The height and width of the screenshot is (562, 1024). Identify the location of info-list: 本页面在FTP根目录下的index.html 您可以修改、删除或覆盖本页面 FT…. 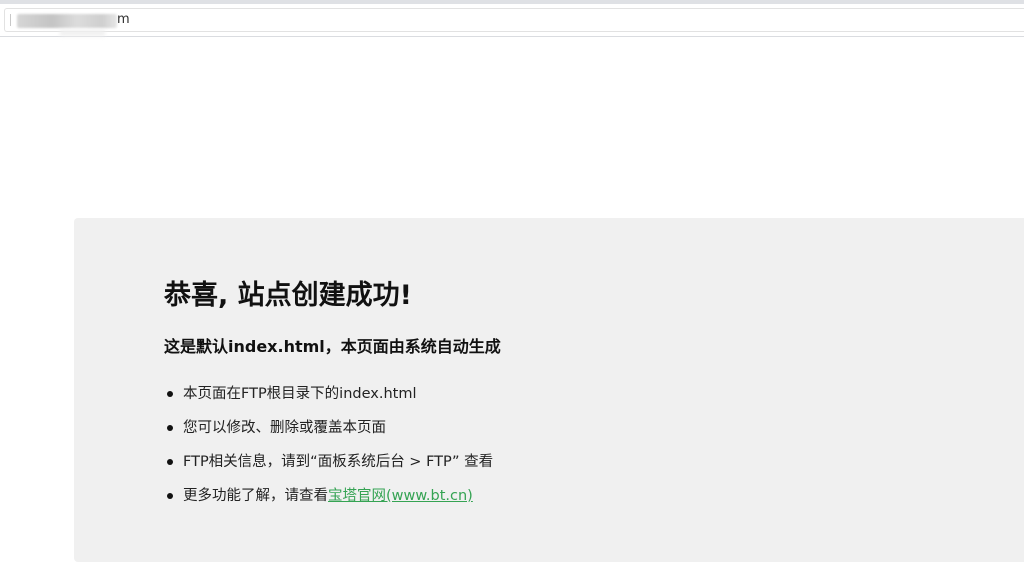
(328, 450).